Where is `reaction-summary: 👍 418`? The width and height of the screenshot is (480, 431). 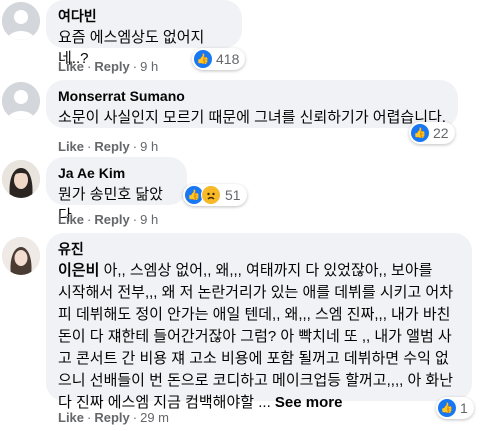
reaction-summary: 👍 418 is located at coordinates (219, 59).